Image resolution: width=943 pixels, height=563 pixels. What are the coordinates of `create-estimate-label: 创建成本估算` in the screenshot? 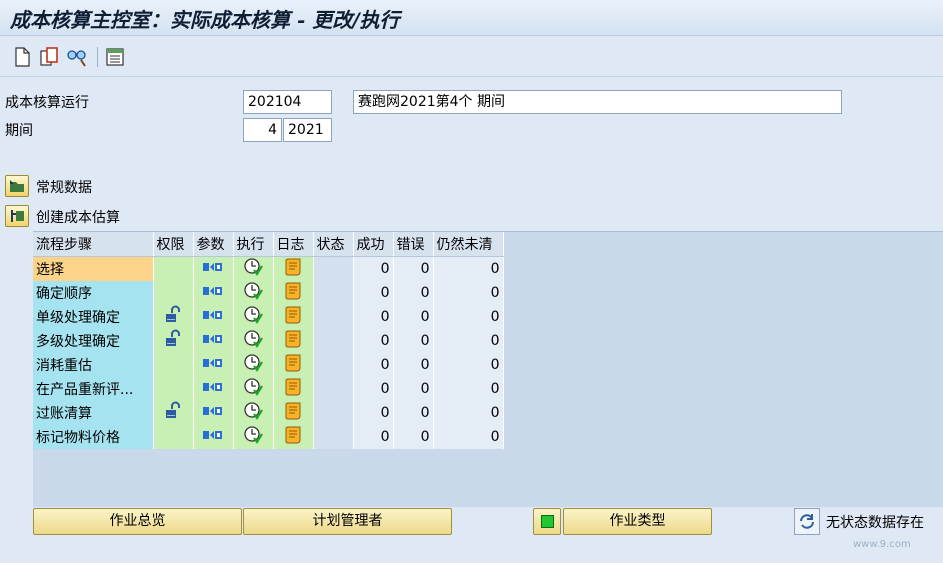 It's located at (78, 218).